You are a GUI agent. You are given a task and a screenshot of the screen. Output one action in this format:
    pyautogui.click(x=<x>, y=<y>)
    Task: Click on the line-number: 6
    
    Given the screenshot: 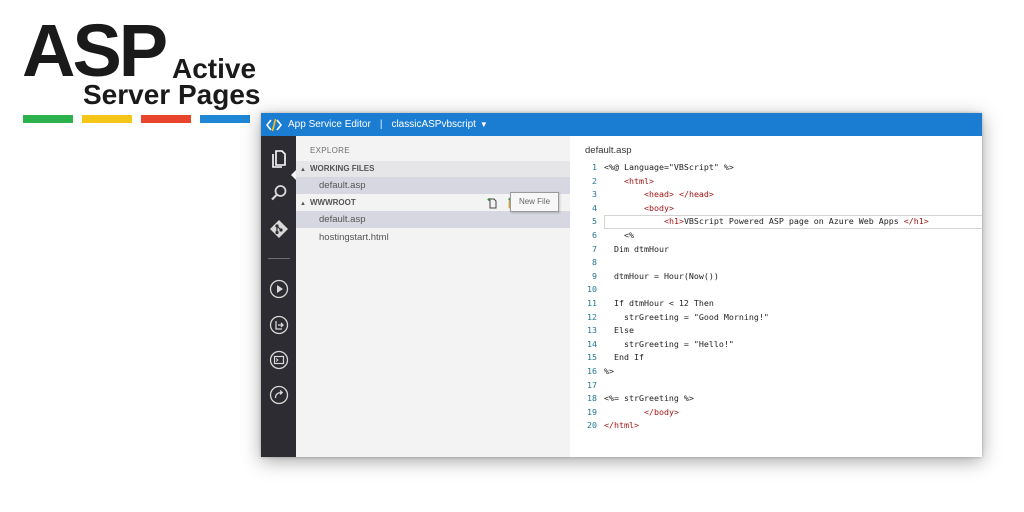 What is the action you would take?
    pyautogui.click(x=594, y=234)
    